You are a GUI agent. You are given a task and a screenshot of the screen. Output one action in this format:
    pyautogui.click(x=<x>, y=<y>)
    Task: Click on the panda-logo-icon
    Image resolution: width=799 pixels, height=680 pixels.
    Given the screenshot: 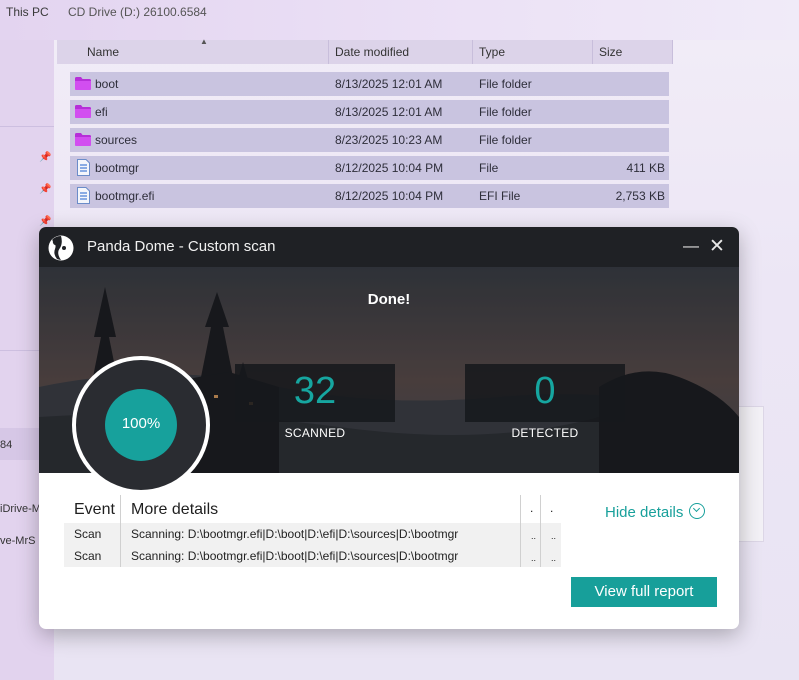 What is the action you would take?
    pyautogui.click(x=61, y=248)
    